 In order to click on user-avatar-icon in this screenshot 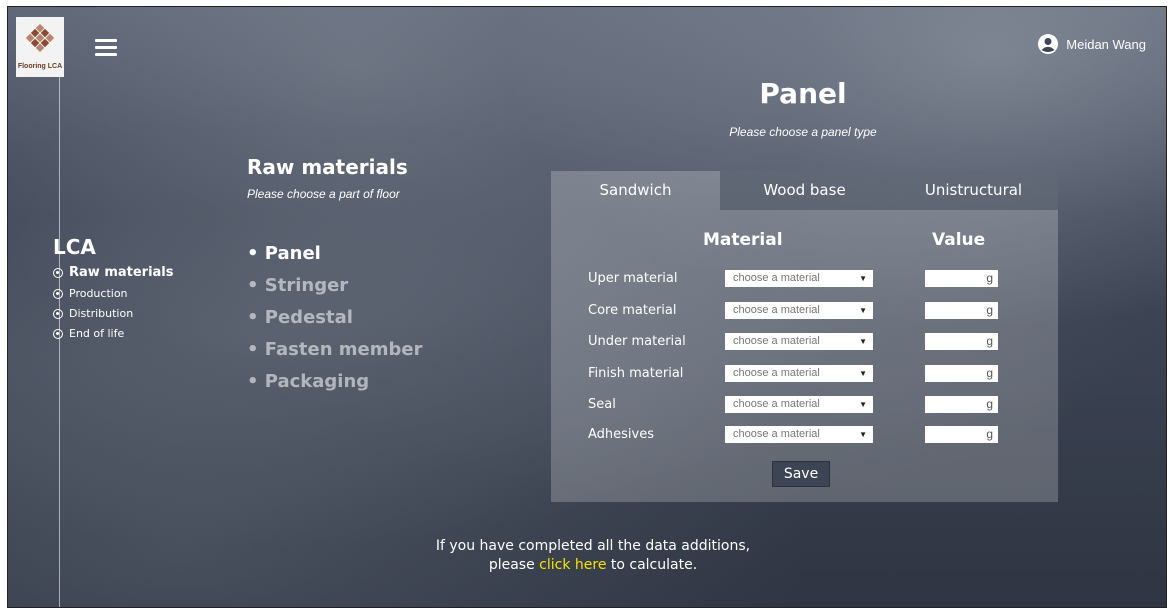, I will do `click(1048, 44)`.